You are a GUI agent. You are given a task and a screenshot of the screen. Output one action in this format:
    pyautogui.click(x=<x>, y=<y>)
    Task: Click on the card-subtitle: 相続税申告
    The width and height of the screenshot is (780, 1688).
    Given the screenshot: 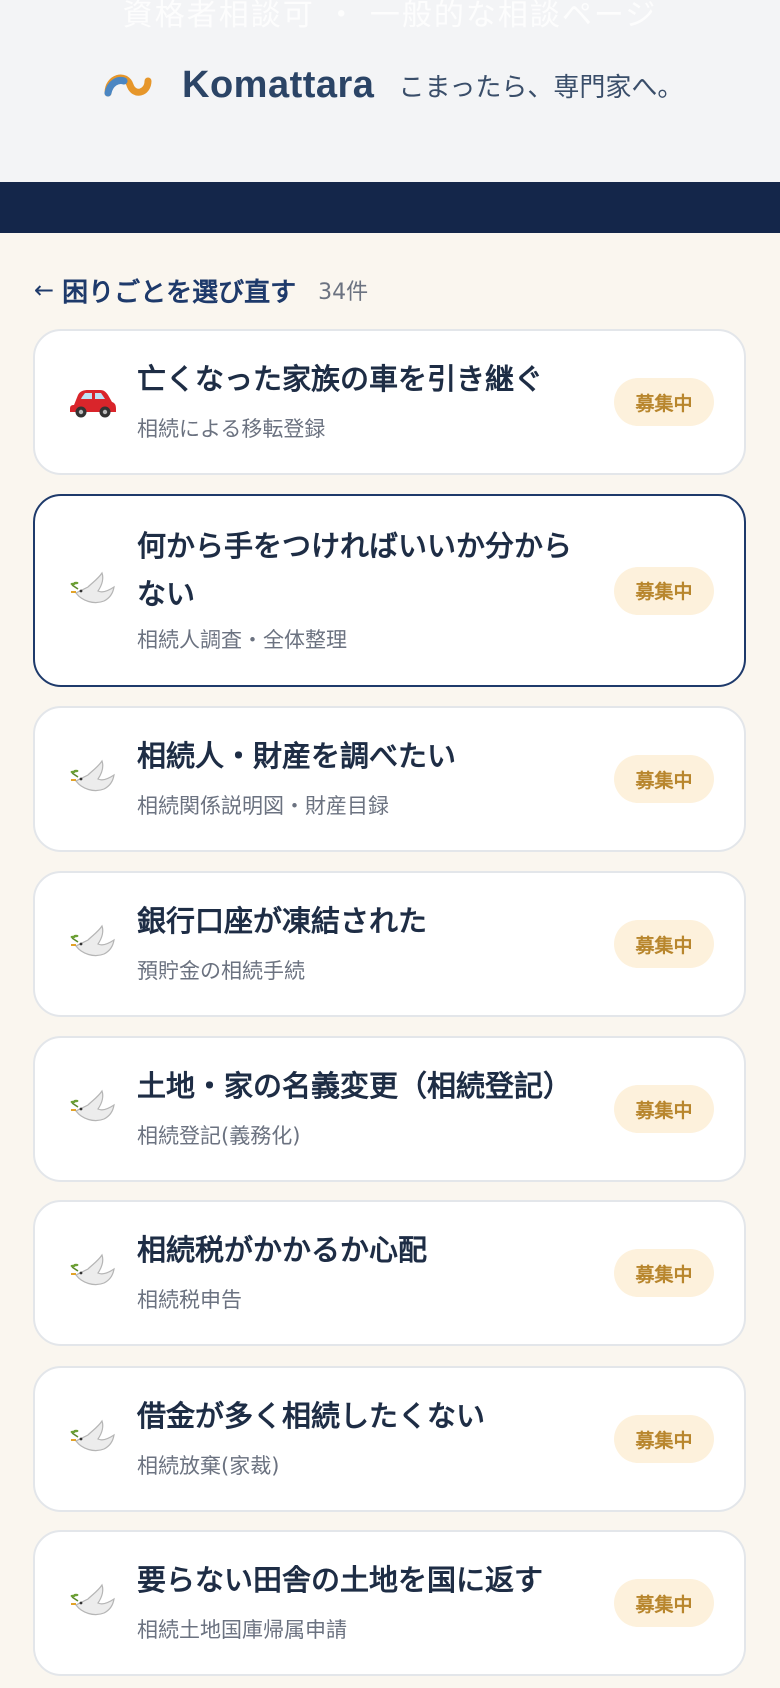 What is the action you would take?
    pyautogui.click(x=189, y=1300)
    